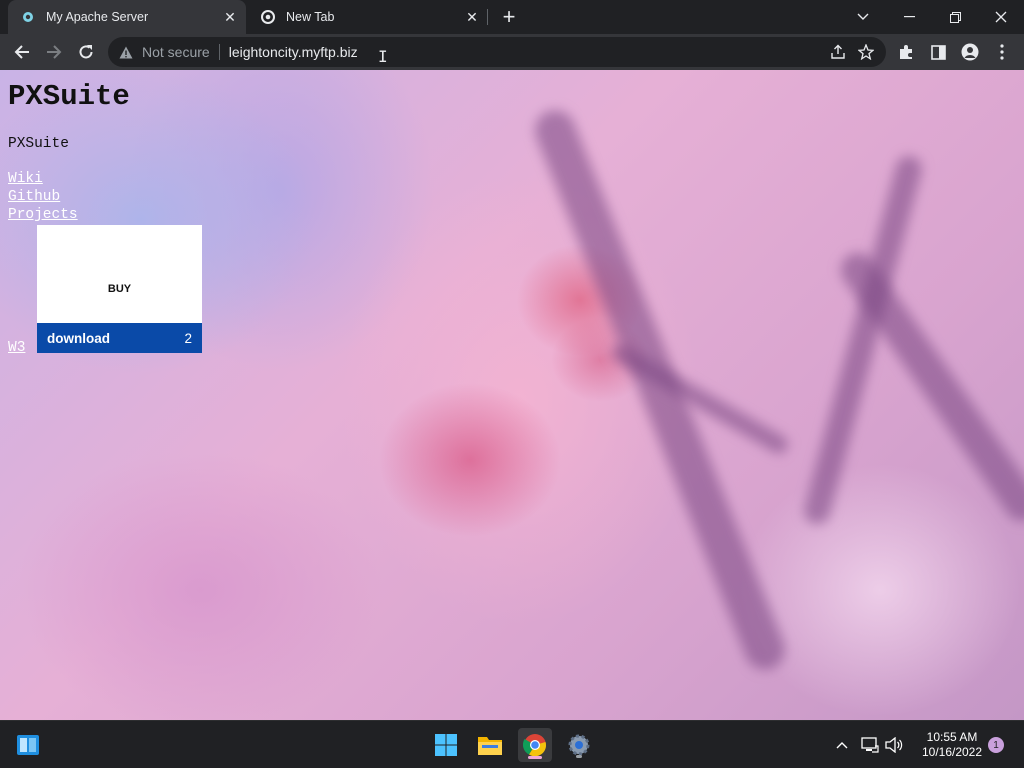 This screenshot has height=768, width=1024. I want to click on address-divider, so click(219, 52).